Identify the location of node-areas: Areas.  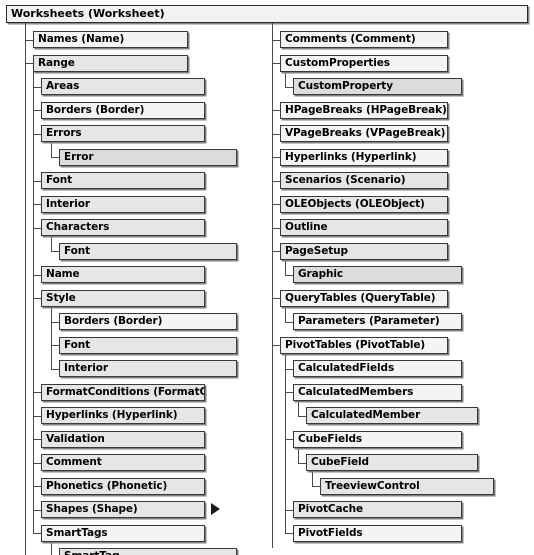
(123, 86).